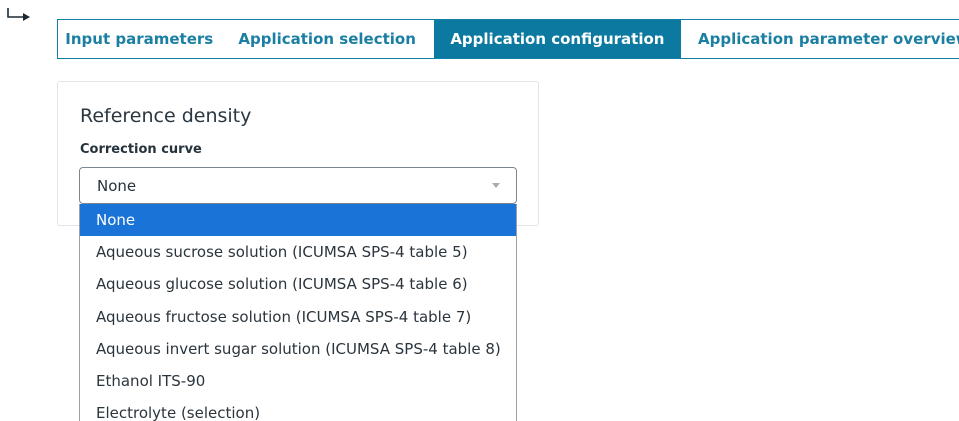 The width and height of the screenshot is (959, 421). What do you see at coordinates (298, 220) in the screenshot?
I see `option-none: None` at bounding box center [298, 220].